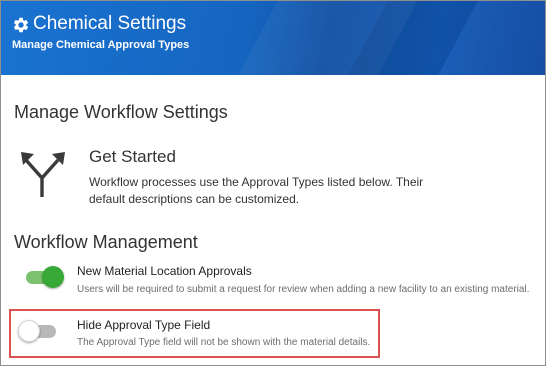 The height and width of the screenshot is (366, 546). Describe the element at coordinates (21, 25) in the screenshot. I see `gear-icon` at that location.